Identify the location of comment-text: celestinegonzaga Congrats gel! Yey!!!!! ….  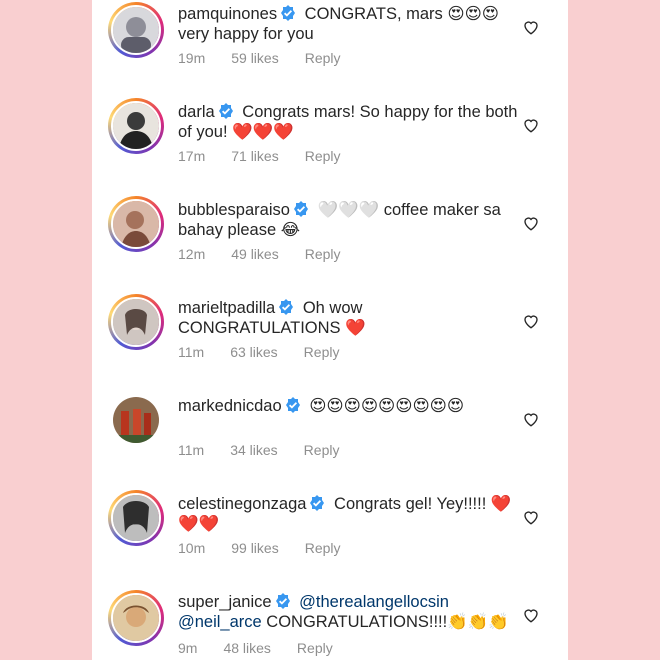
(348, 514).